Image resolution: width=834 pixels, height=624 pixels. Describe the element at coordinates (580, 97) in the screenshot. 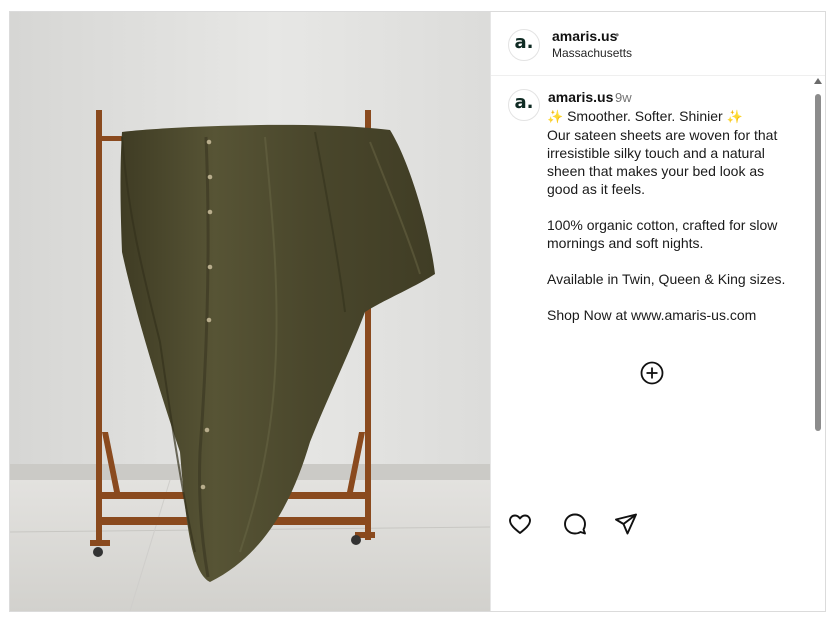

I see `caption-username: amaris.us` at that location.